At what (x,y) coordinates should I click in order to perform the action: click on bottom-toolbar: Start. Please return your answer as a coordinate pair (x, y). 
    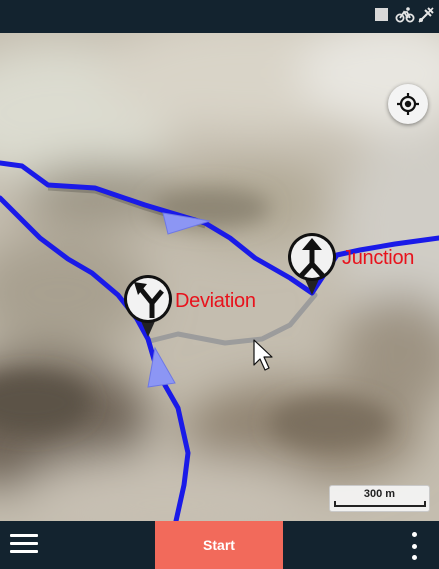
    Looking at the image, I should click on (219, 545).